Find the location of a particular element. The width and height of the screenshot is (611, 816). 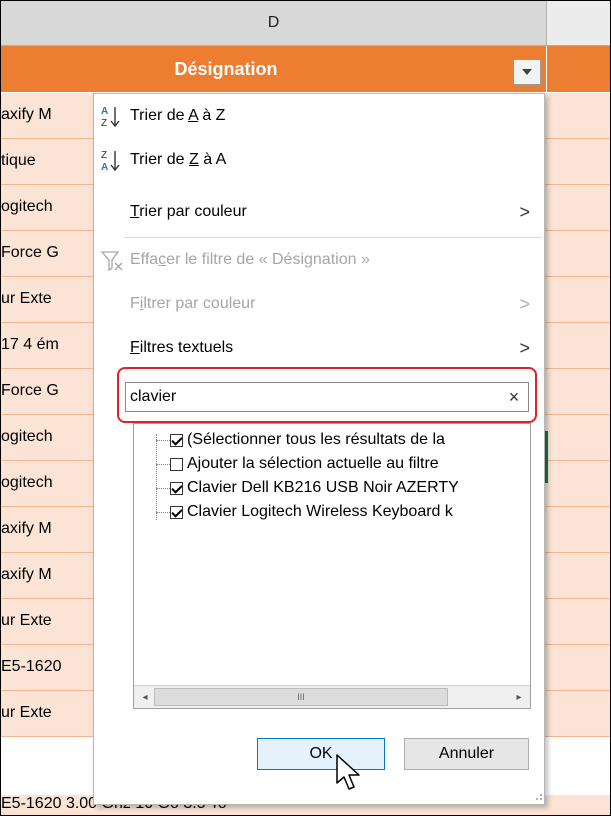

list-item: Clavier Logitech Wireless Keyboard k is located at coordinates (311, 512).